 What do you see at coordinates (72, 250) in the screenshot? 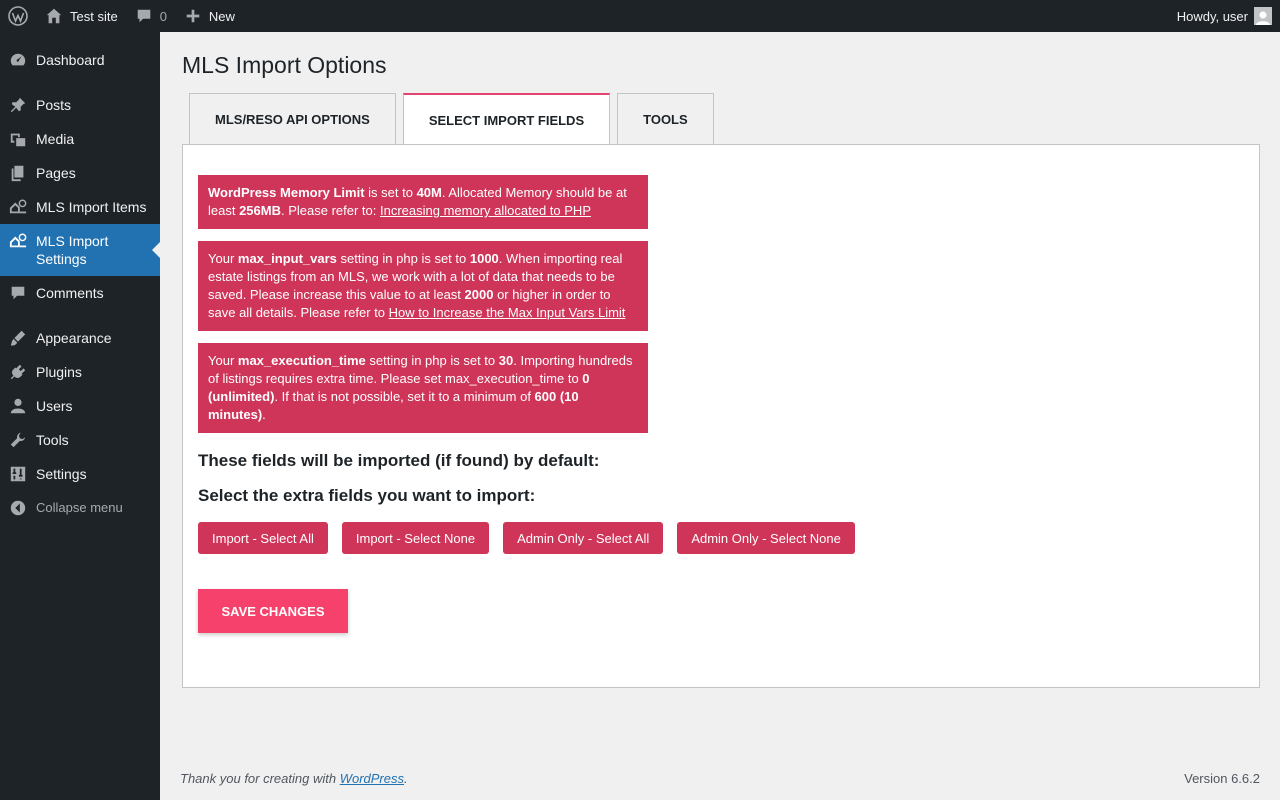
I see `sidebar-item-label: MLS Import Settings` at bounding box center [72, 250].